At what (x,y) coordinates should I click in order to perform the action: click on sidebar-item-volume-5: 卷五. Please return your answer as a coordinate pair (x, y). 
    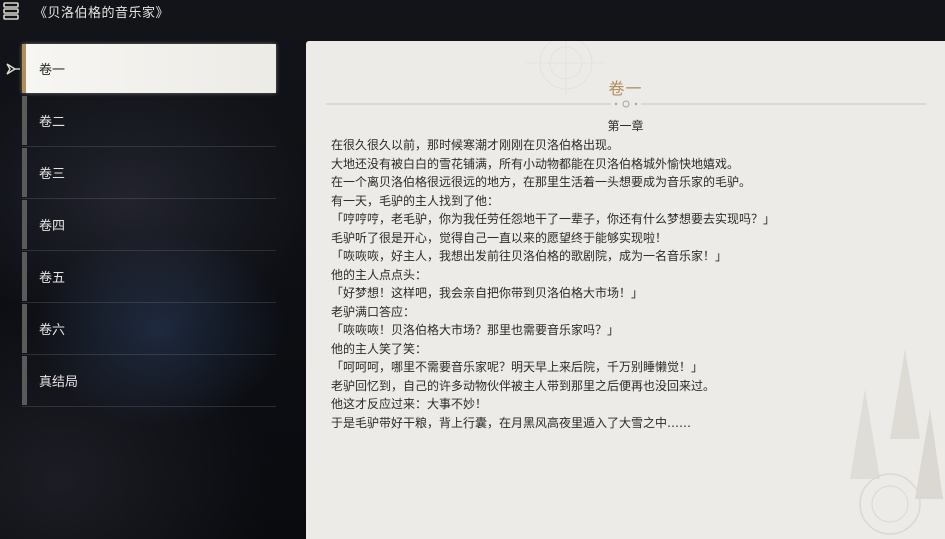
    Looking at the image, I should click on (149, 277).